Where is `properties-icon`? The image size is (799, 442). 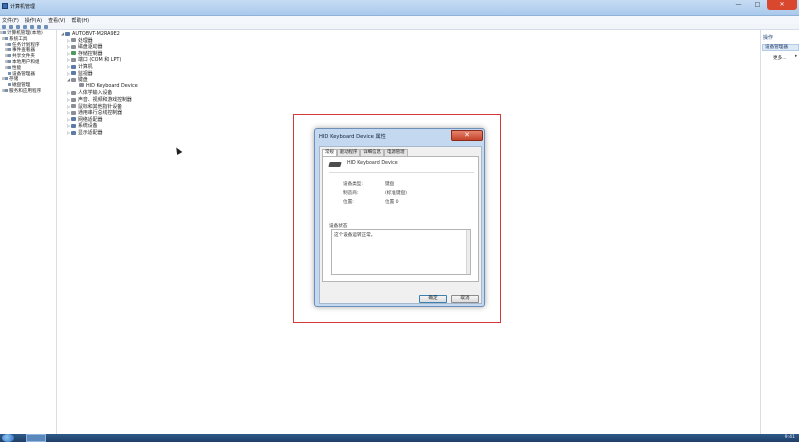 properties-icon is located at coordinates (32, 26).